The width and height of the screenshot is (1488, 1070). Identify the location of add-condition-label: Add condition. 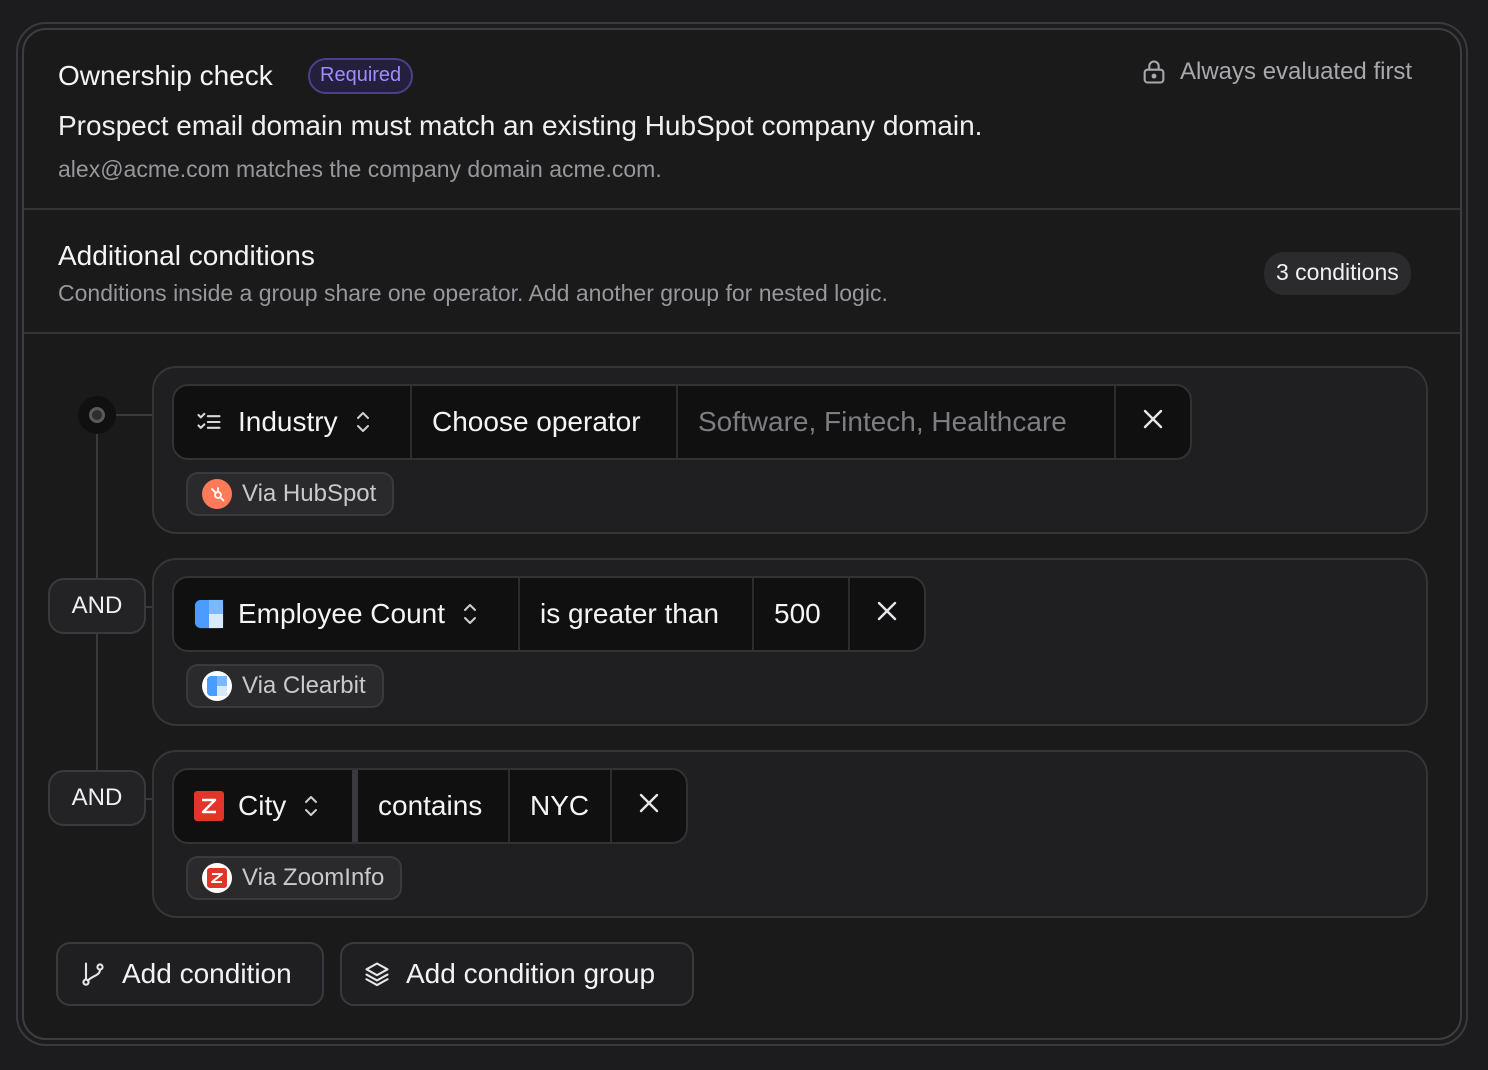
(207, 973).